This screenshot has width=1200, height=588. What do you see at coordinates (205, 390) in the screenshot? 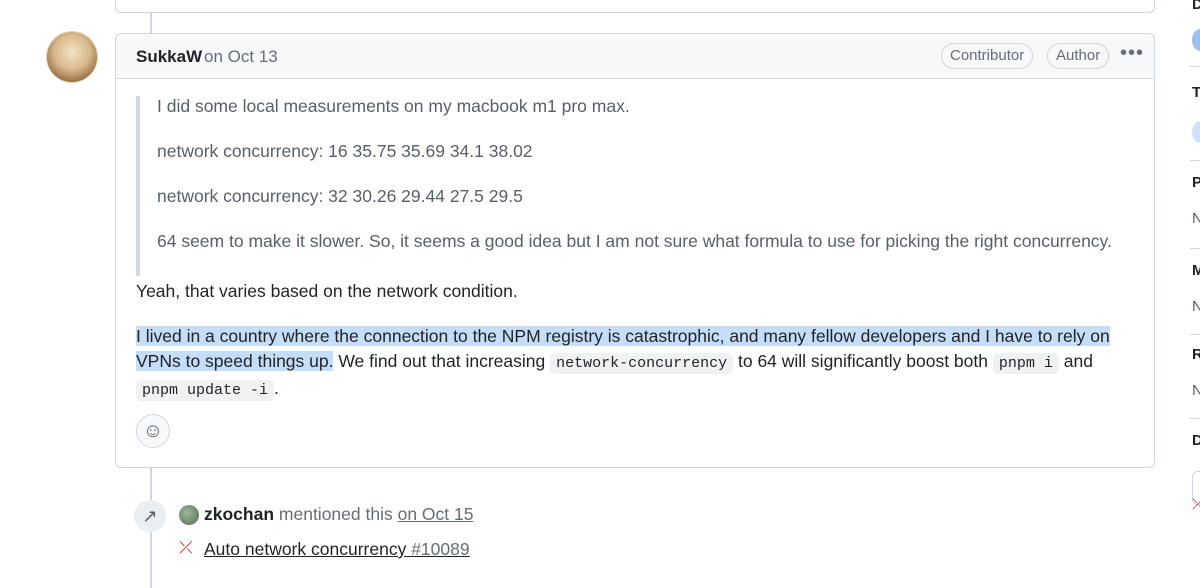
I see `inline-code: pnpm update -i` at bounding box center [205, 390].